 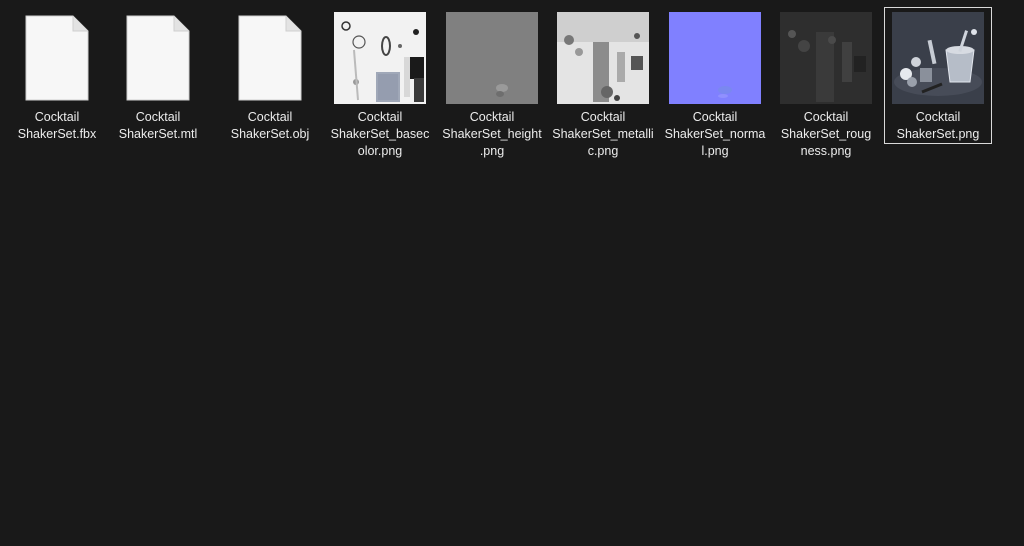 I want to click on file-name: Cocktail ShakerSet_height .png, so click(x=492, y=134).